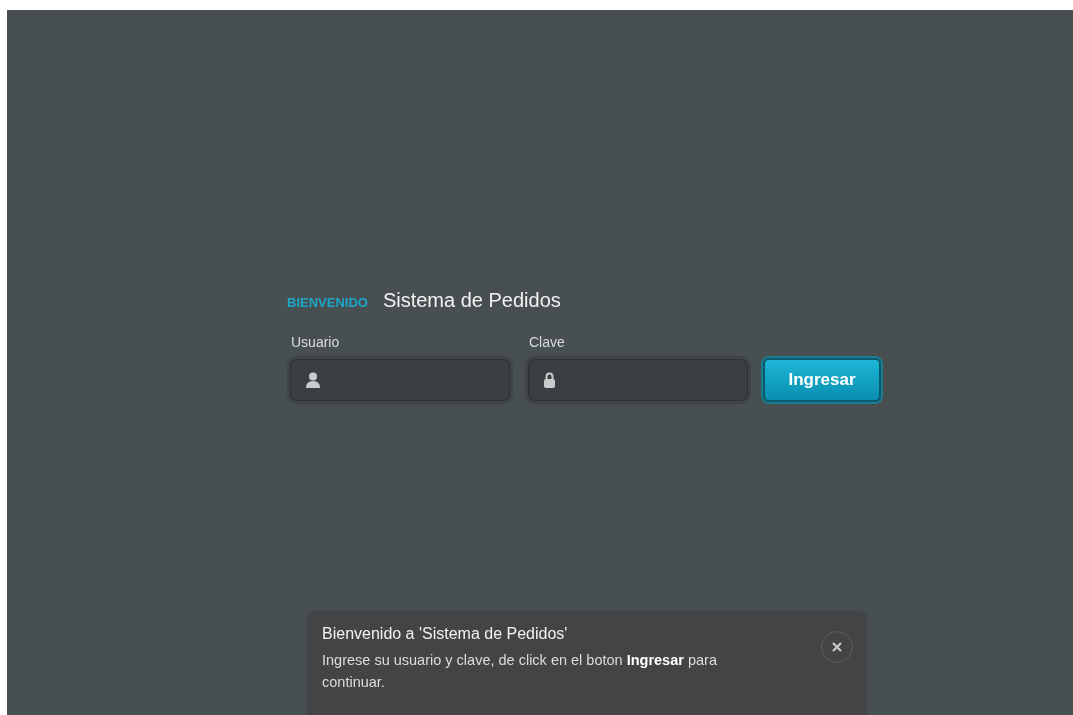 The height and width of the screenshot is (715, 1073). Describe the element at coordinates (445, 634) in the screenshot. I see `notification-title: Bienvenido a 'Sistema de Pedidos'` at that location.